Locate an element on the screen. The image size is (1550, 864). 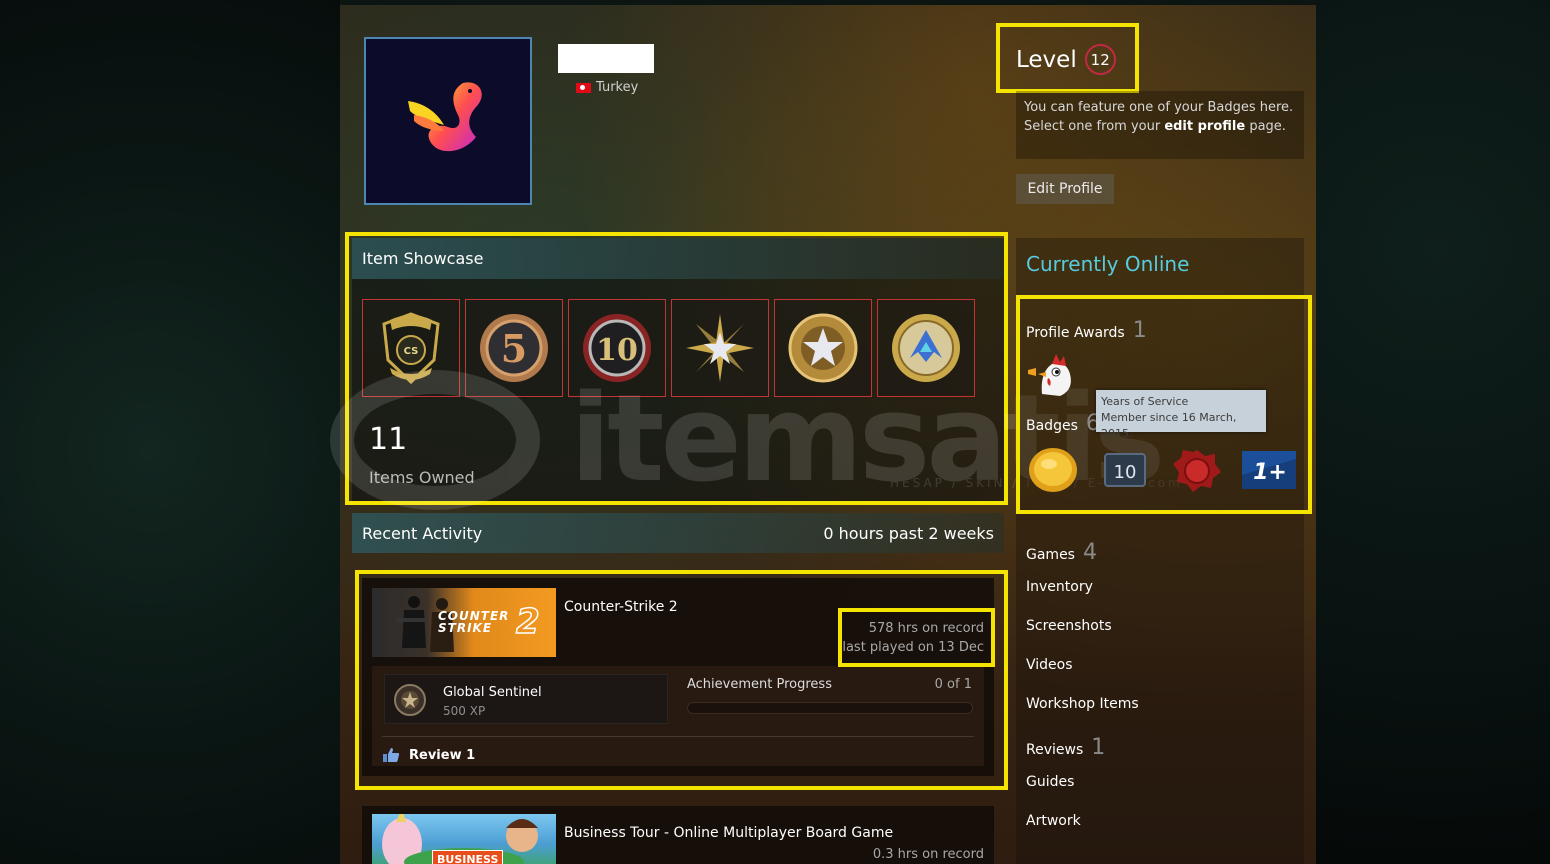
badge-note-line1: You can feature one of your Badges here. is located at coordinates (1159, 107).